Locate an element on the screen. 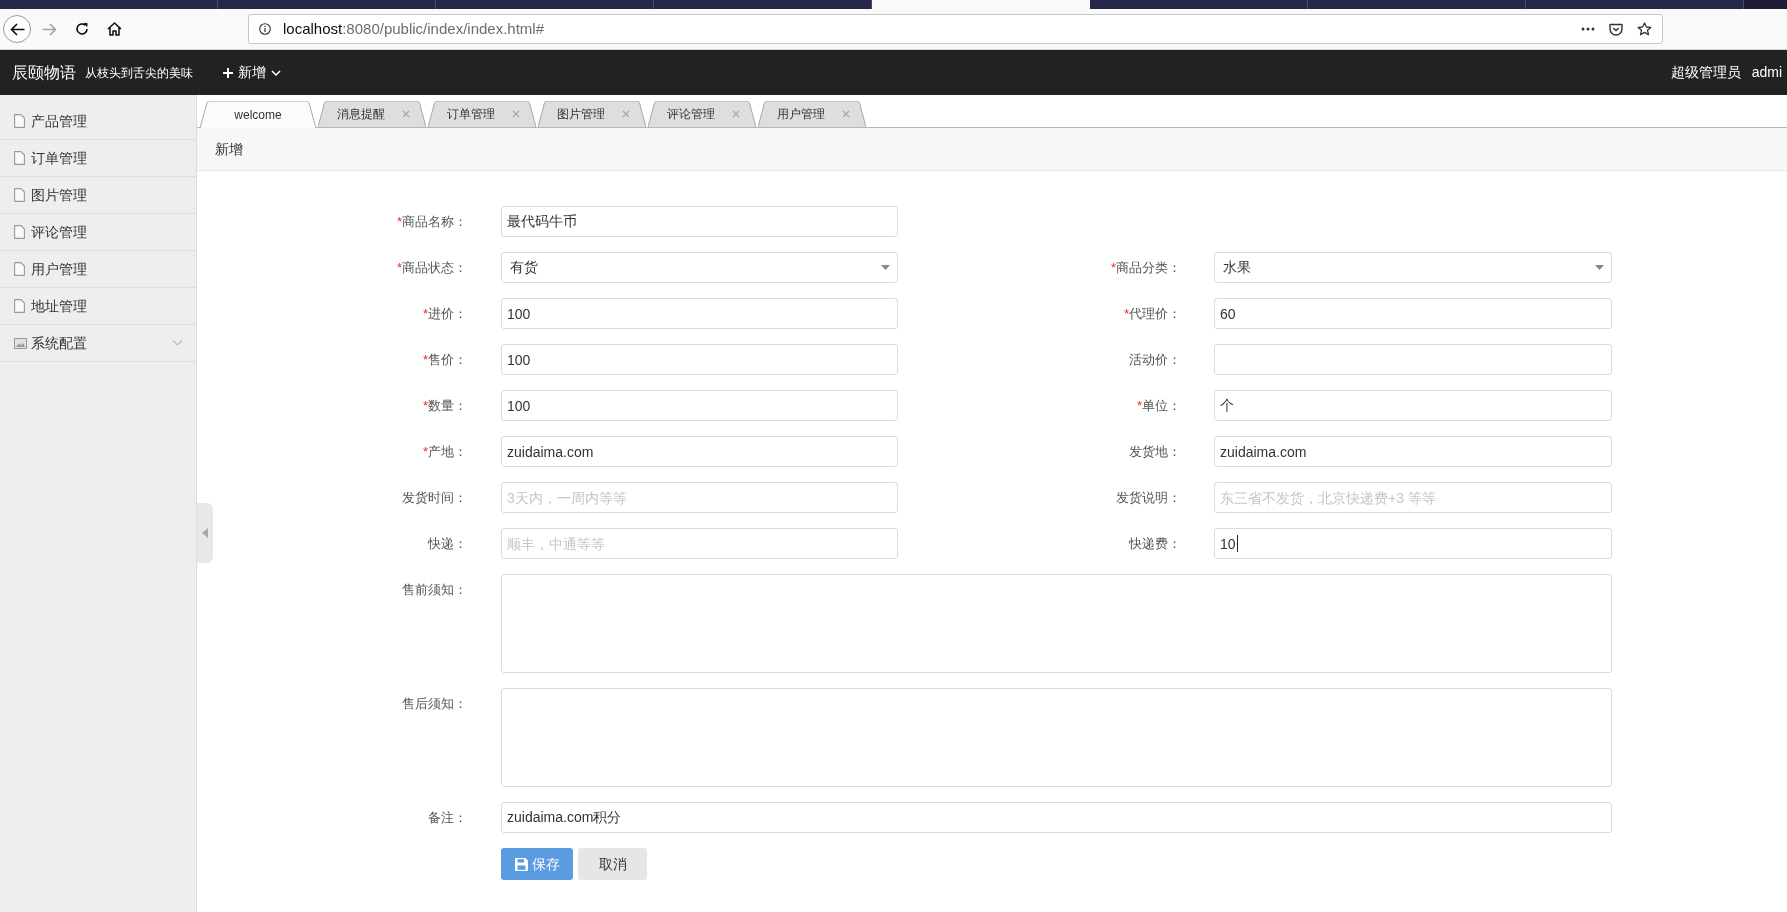 The height and width of the screenshot is (912, 1787). sidebar-item: 用户管理 is located at coordinates (98, 269).